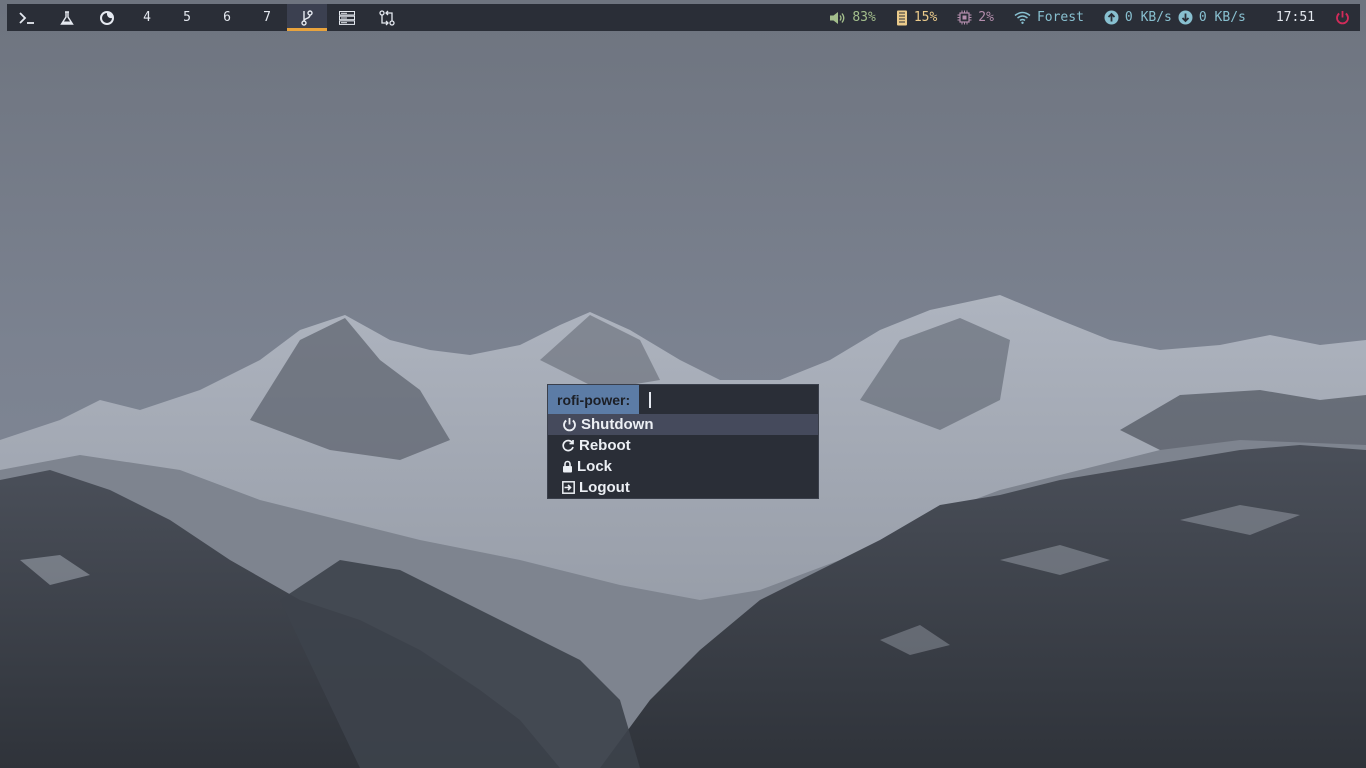 Image resolution: width=1366 pixels, height=768 pixels. I want to click on workspace-label: 4, so click(147, 17).